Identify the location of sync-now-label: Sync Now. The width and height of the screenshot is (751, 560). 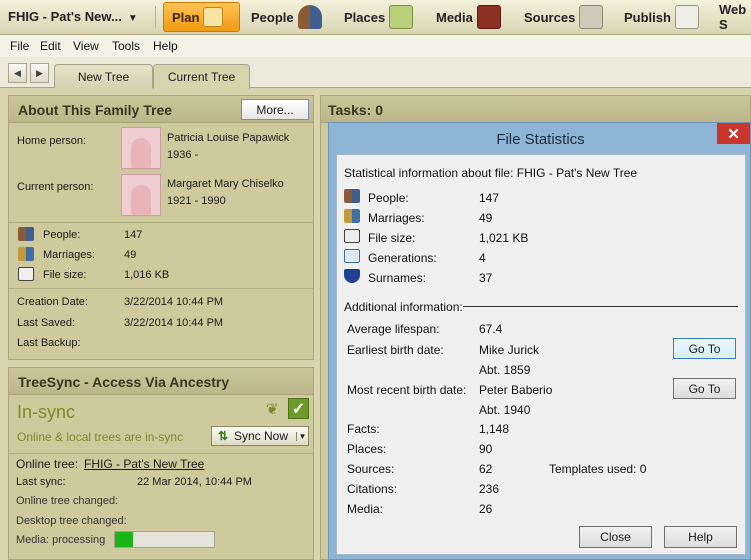
(261, 436).